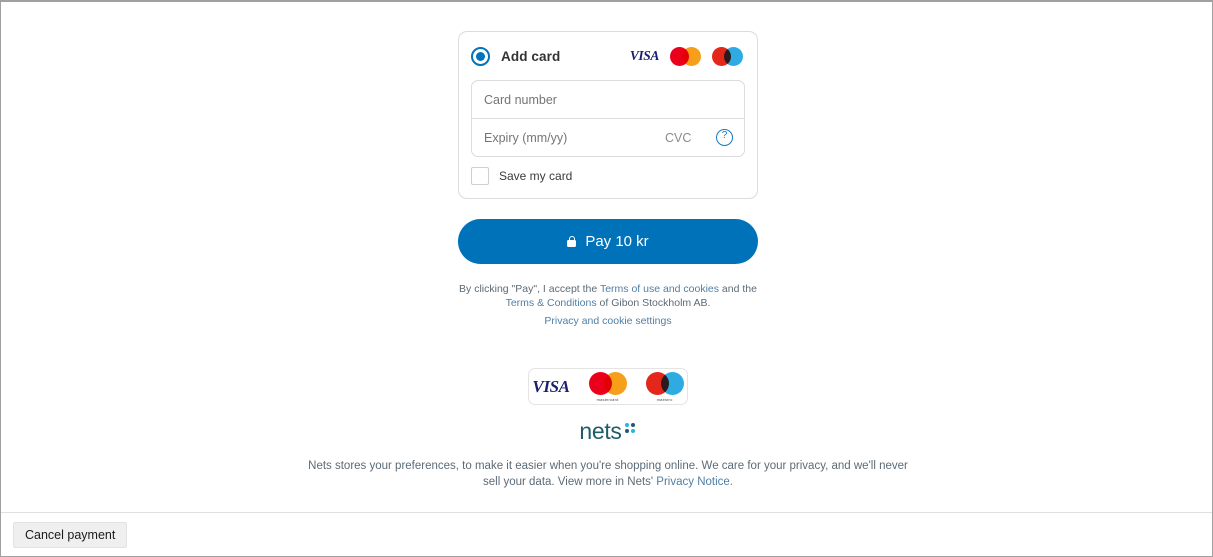  What do you see at coordinates (664, 399) in the screenshot?
I see `maestro-wordmark: maestro` at bounding box center [664, 399].